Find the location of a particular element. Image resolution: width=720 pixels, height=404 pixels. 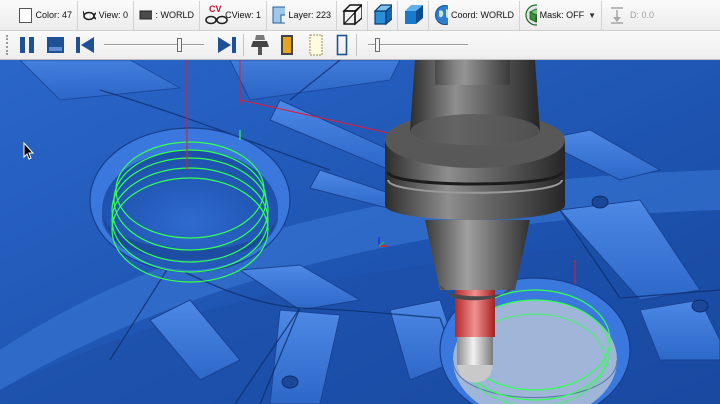

world-label: : WORLD is located at coordinates (174, 15).